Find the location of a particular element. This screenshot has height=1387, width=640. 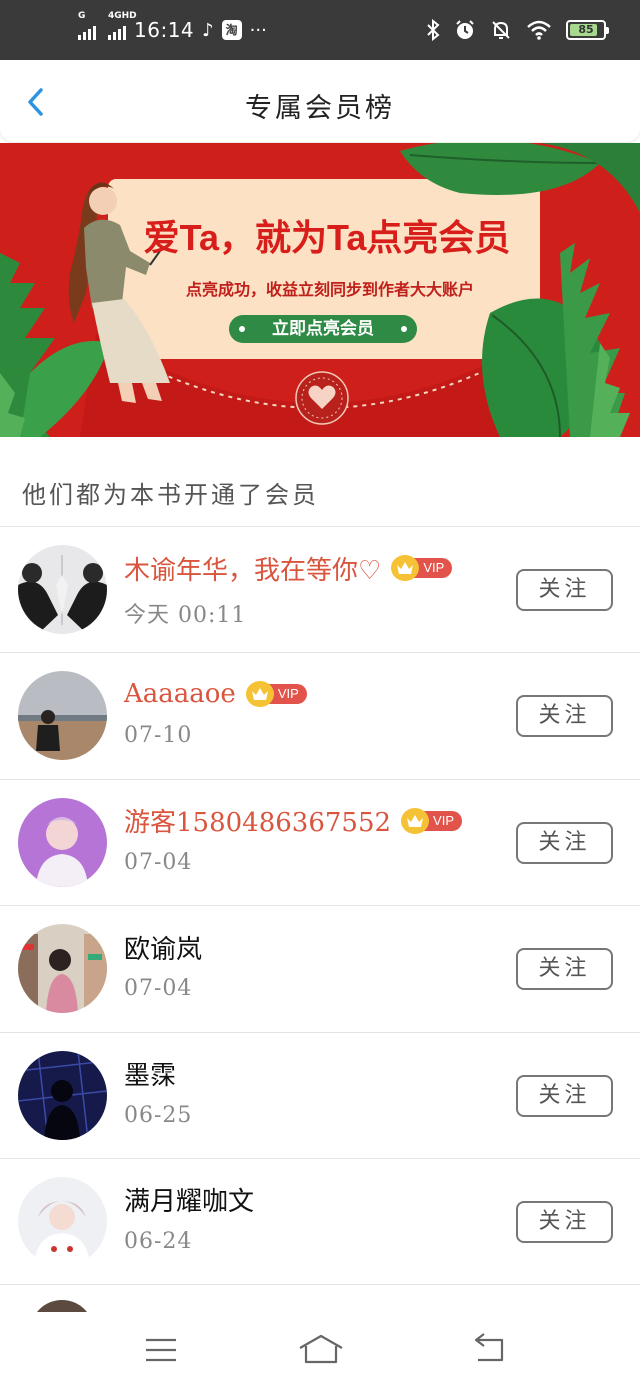

name-line: 满月耀咖文 is located at coordinates (189, 1200).